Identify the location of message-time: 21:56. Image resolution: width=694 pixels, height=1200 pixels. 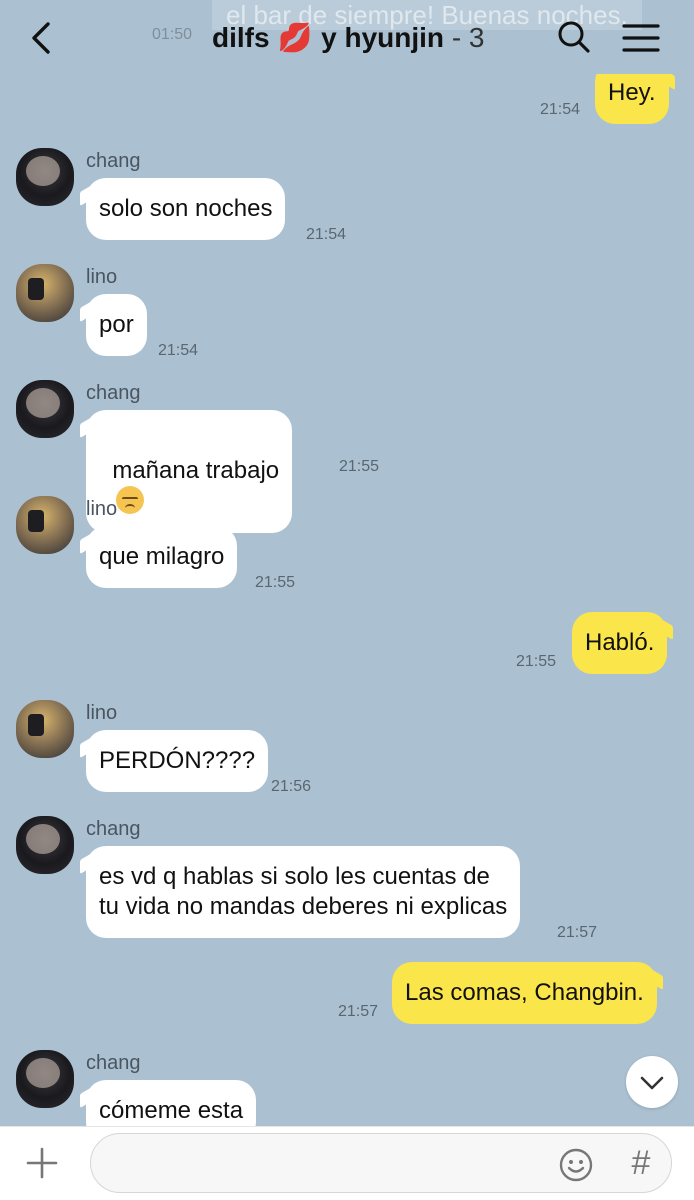
(291, 786).